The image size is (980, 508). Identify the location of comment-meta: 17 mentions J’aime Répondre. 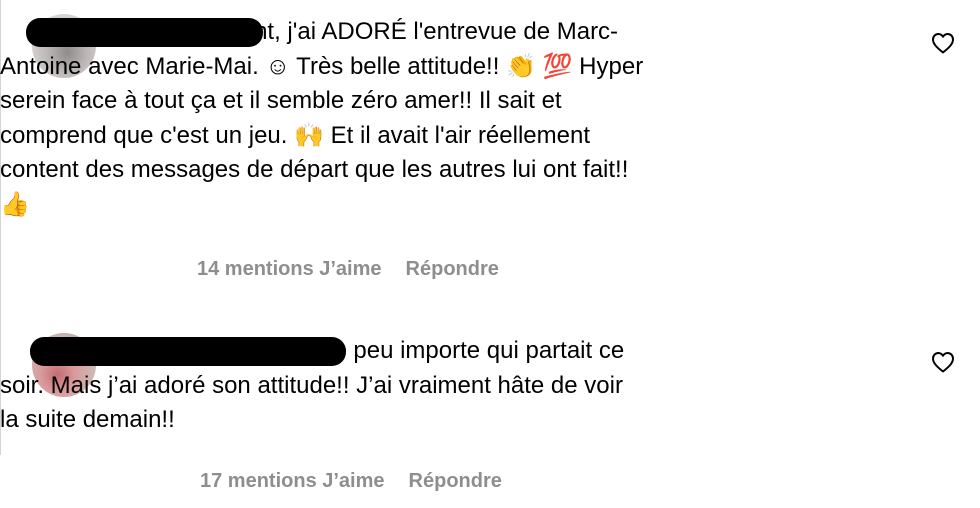
(351, 481).